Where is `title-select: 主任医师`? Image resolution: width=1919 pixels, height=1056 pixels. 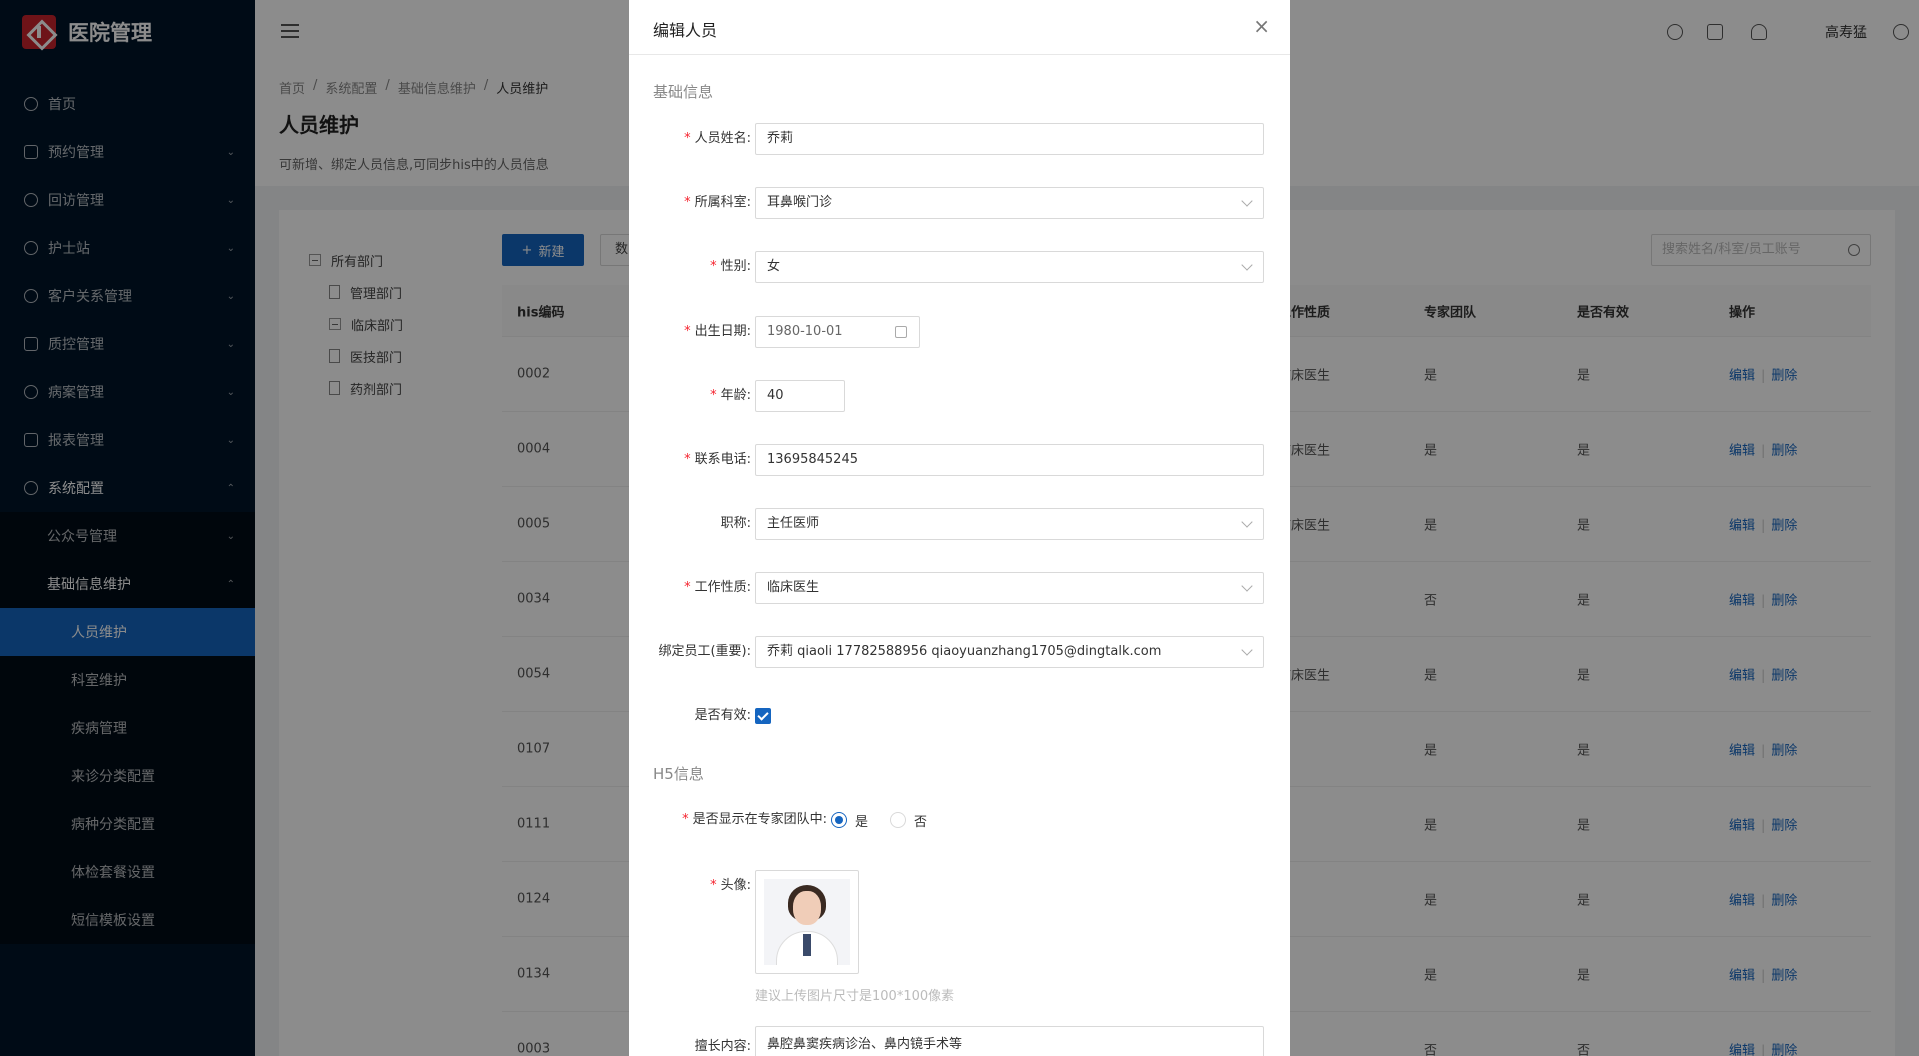
title-select: 主任医师 is located at coordinates (1009, 524).